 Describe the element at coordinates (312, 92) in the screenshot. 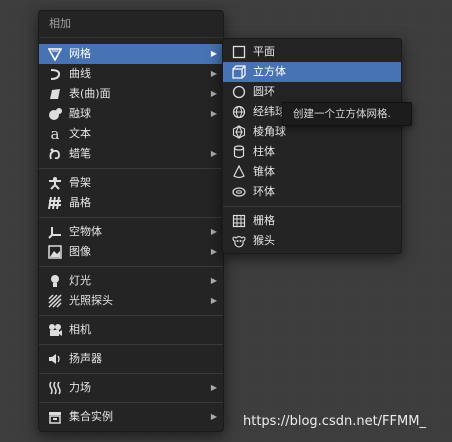

I see `submenu-item-circle: 圆环` at that location.